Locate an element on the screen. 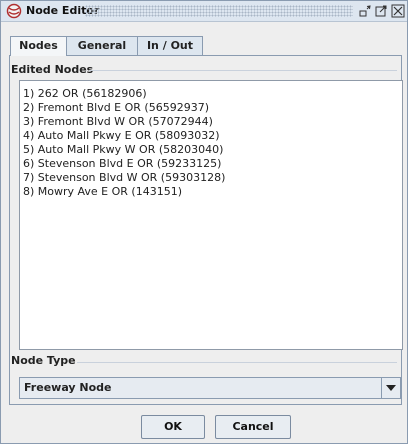 The width and height of the screenshot is (408, 444). list-item: 2) Fremont Blvd E OR (56592937) is located at coordinates (116, 107).